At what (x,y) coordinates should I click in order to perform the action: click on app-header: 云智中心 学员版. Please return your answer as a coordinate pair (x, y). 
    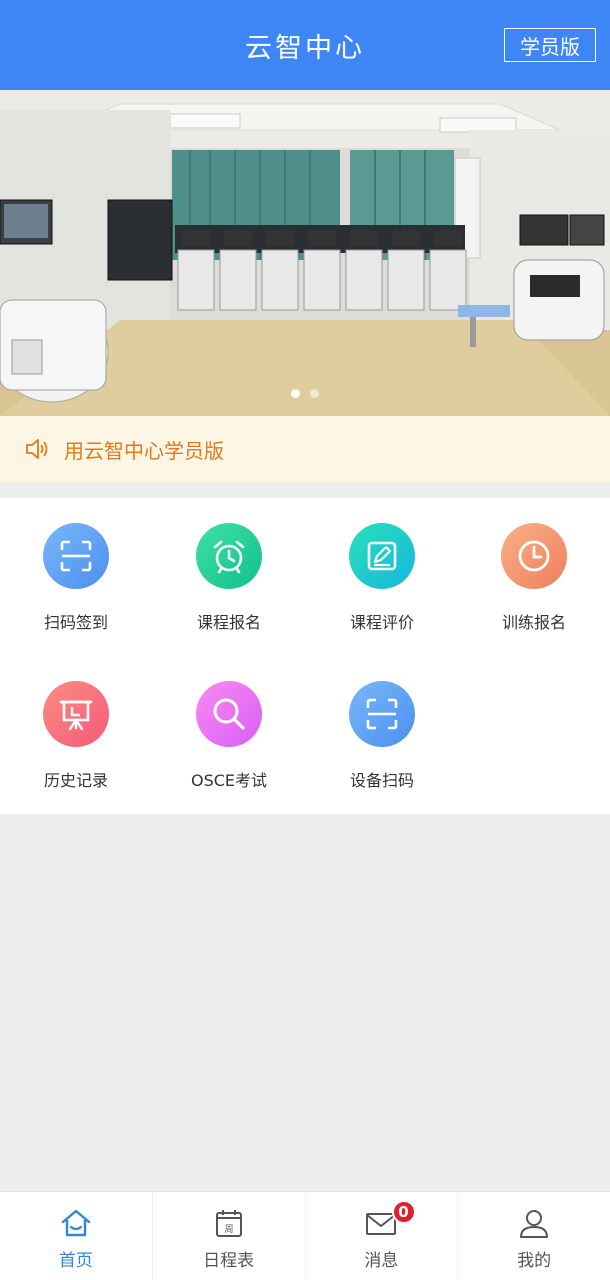
    Looking at the image, I should click on (305, 45).